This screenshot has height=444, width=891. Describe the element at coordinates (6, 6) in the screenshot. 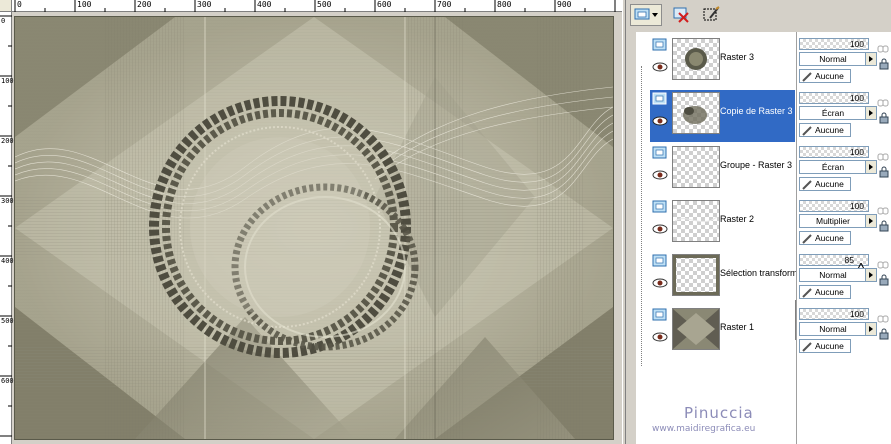

I see `ruler-corner` at that location.